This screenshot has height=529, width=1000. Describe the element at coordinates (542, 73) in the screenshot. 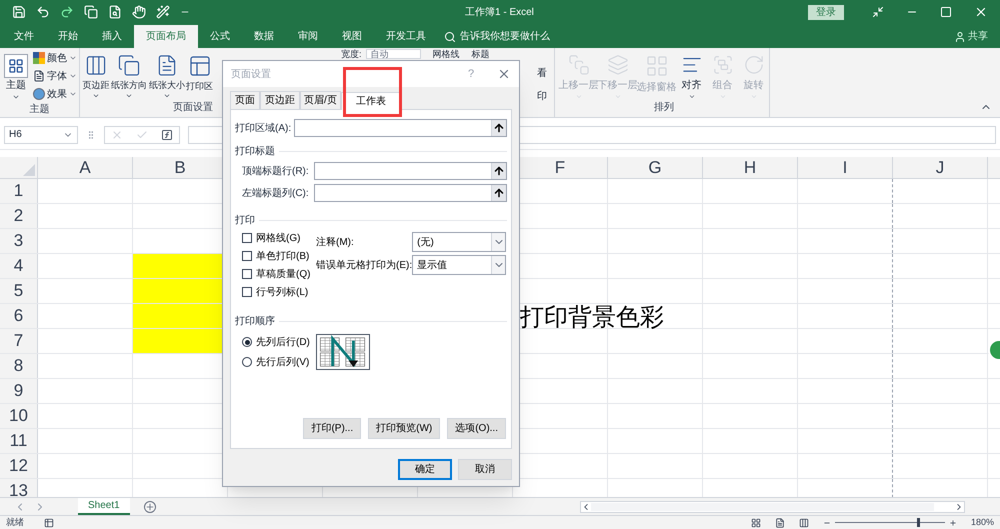

I see `view-checkbox-label: 看` at that location.